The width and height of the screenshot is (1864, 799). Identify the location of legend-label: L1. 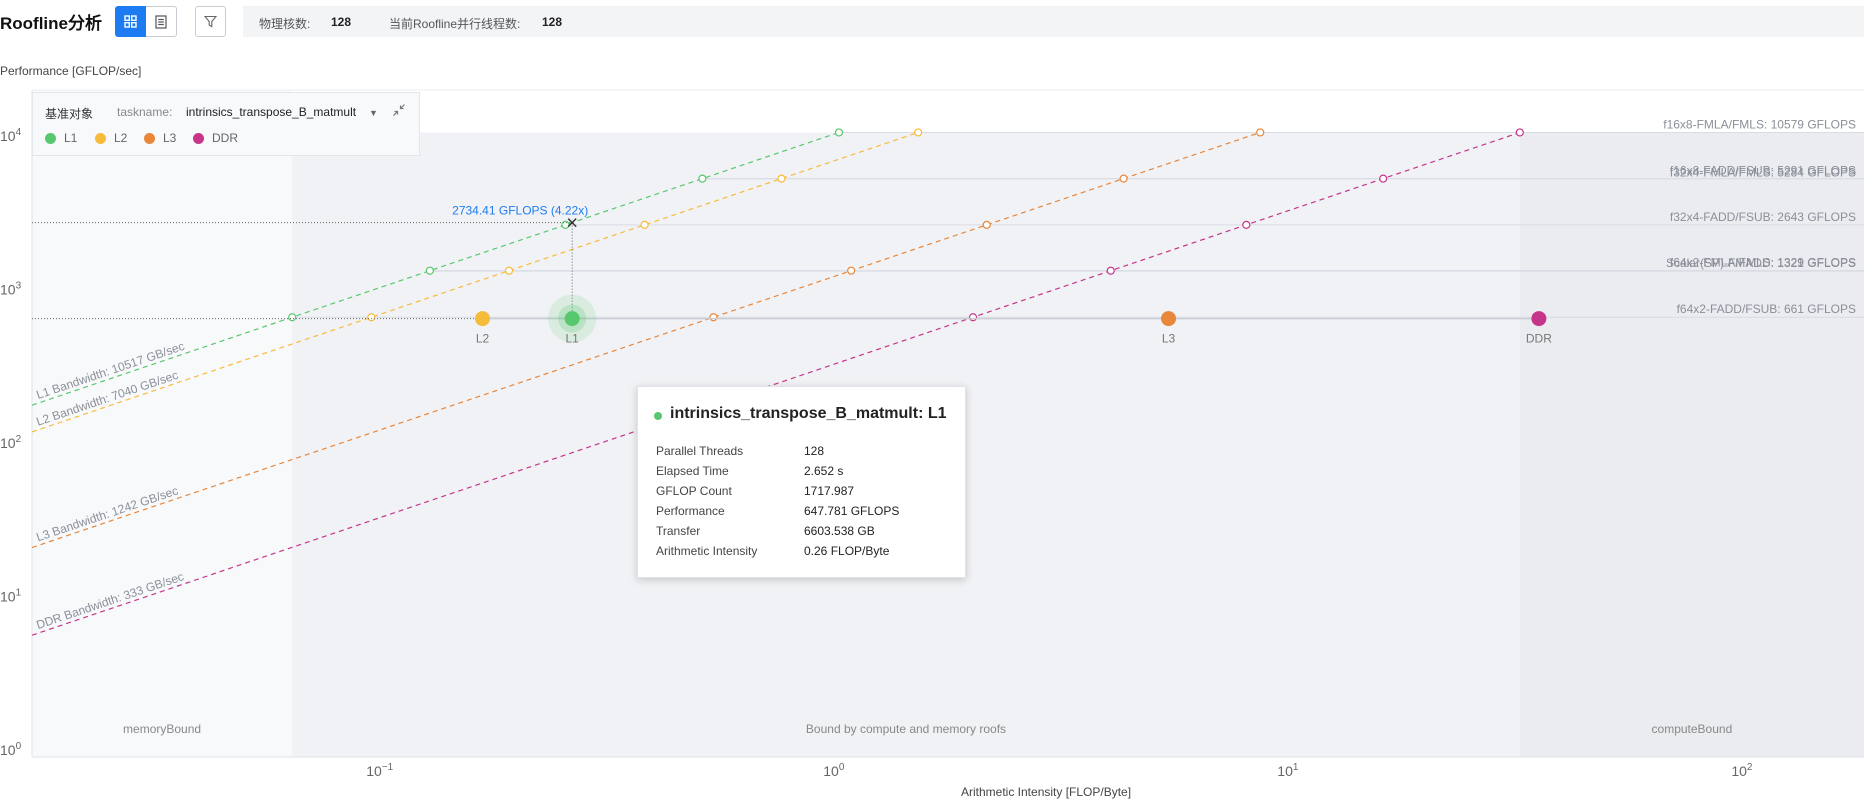
(71, 138).